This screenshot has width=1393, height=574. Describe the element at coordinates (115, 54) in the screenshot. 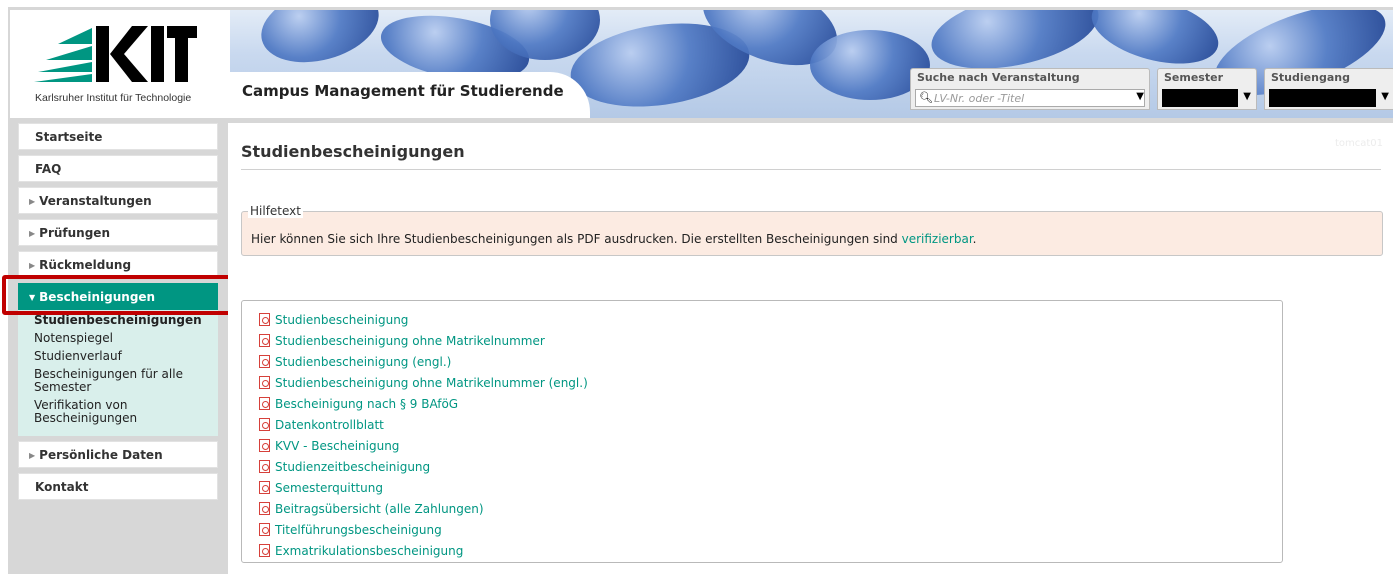

I see `kit-logo-mark` at that location.